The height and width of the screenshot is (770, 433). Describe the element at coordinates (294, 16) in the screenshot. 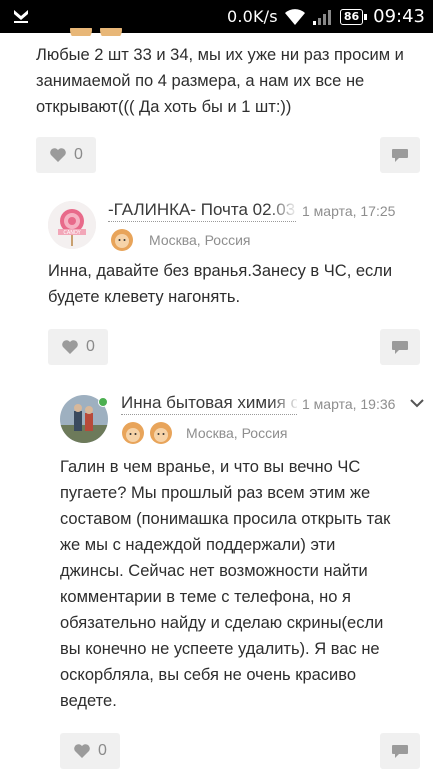

I see `wifi-icon` at that location.